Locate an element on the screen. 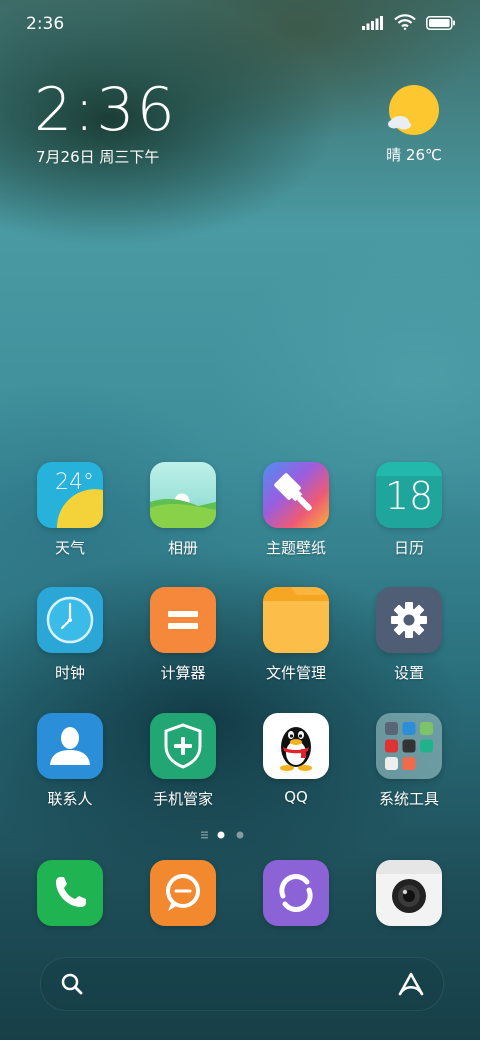  phone-icon is located at coordinates (70, 893).